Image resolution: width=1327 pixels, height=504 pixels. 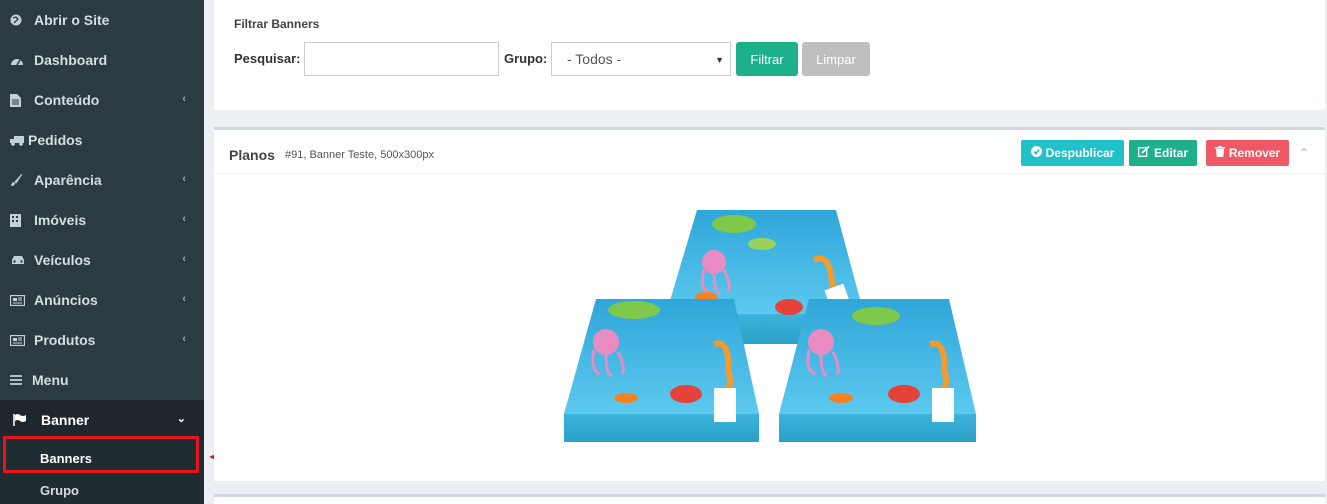 What do you see at coordinates (401, 59) in the screenshot?
I see `search-input` at bounding box center [401, 59].